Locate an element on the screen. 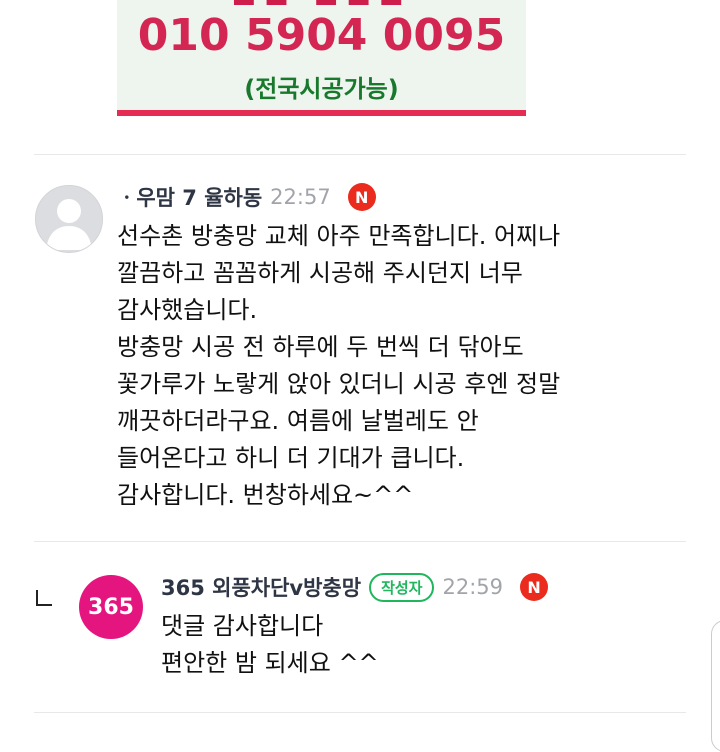  reply-nickname: 365 외풍차단v방충망 is located at coordinates (261, 587).